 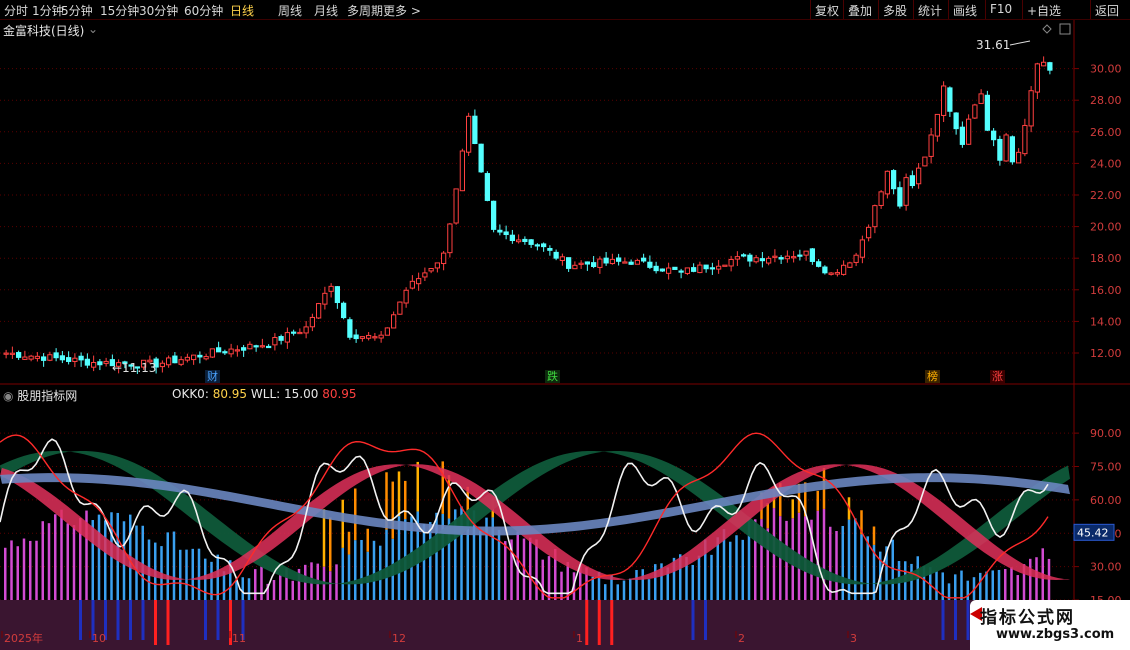 What do you see at coordinates (212, 376) in the screenshot?
I see `event-marker-0: 财` at bounding box center [212, 376].